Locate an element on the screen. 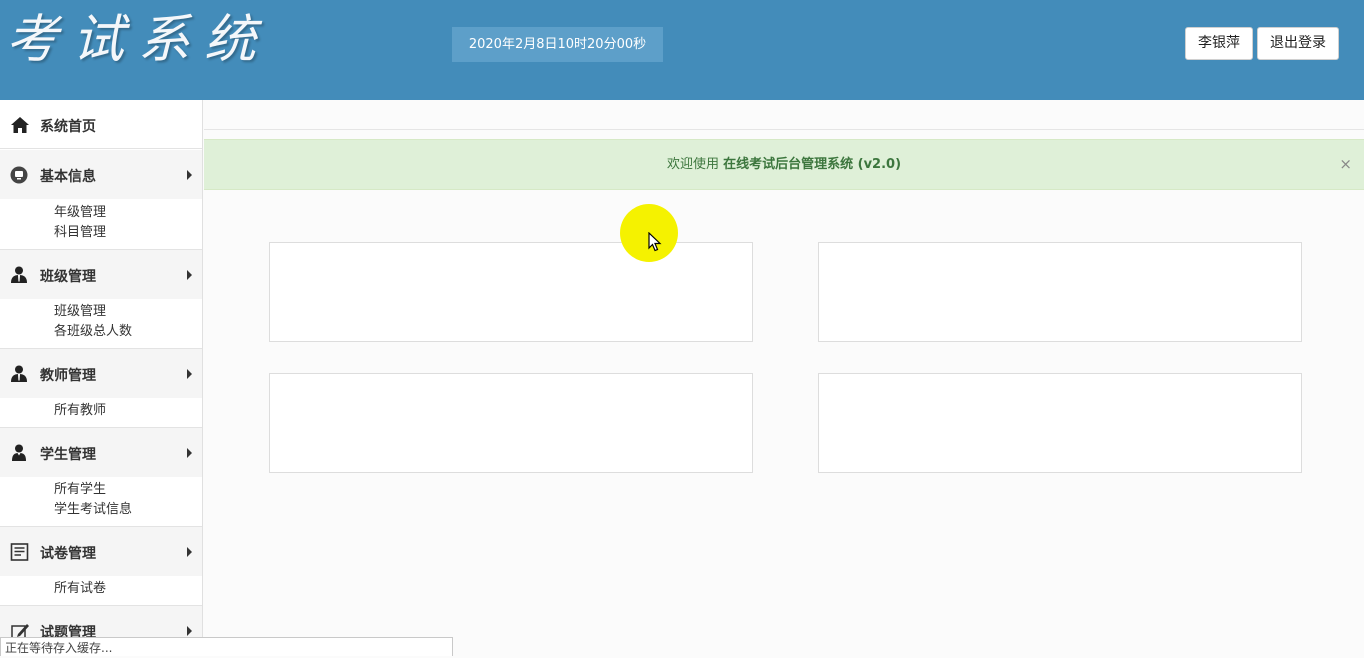 The height and width of the screenshot is (658, 1364). submenu-item: 所有学生 is located at coordinates (80, 487).